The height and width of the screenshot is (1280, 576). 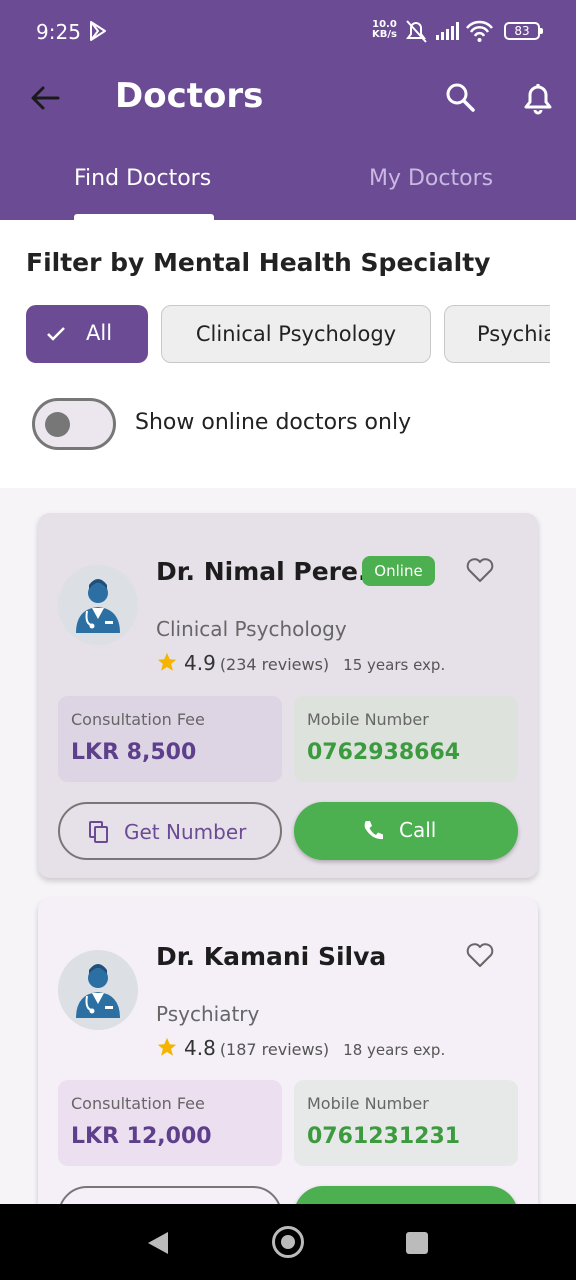 I want to click on net-speed: 10.0 KB/s, so click(x=384, y=29).